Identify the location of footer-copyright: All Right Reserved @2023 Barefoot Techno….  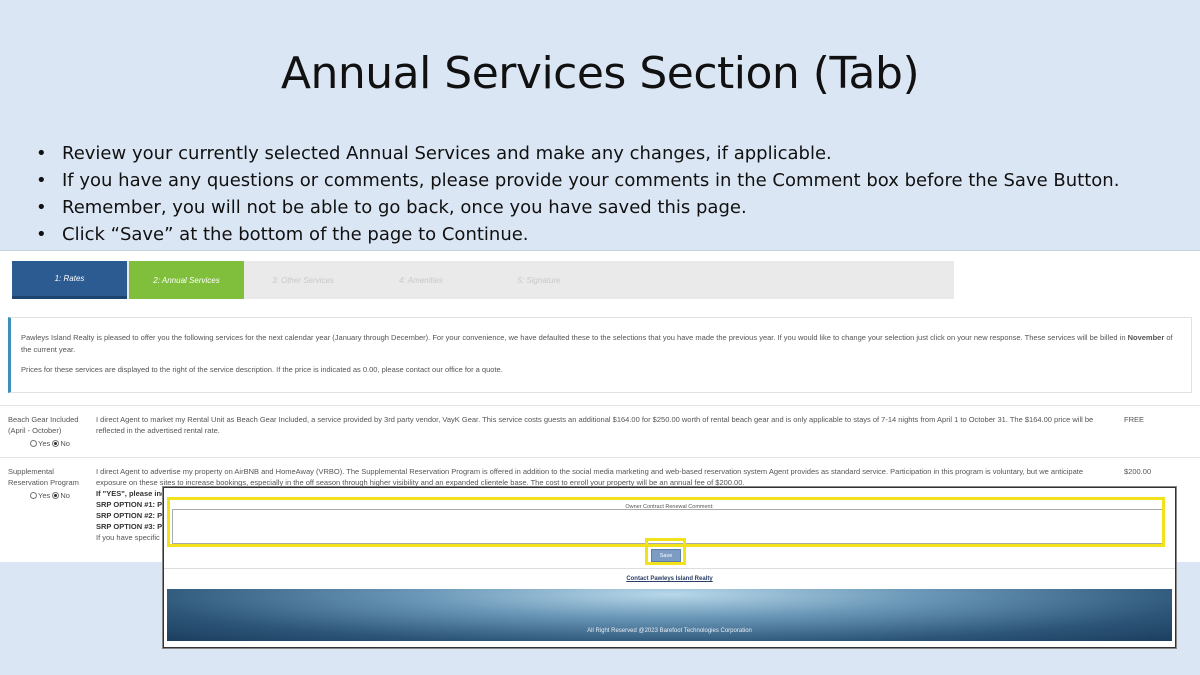
(669, 631).